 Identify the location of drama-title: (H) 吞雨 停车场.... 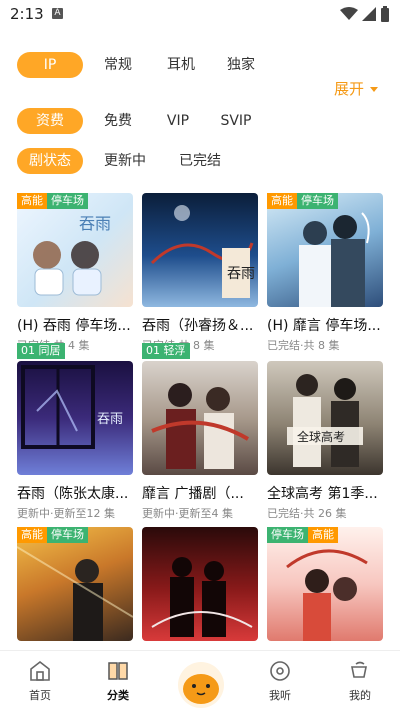
(74, 326).